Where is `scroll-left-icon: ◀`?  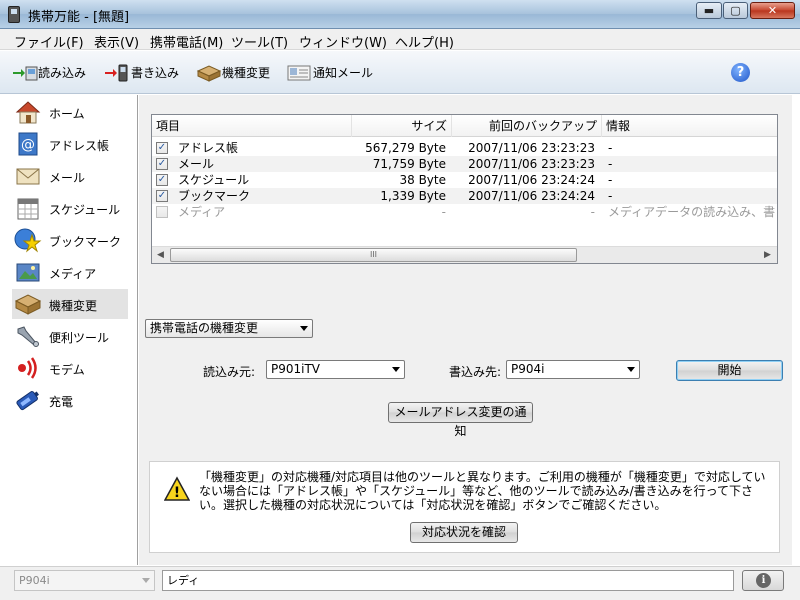 scroll-left-icon: ◀ is located at coordinates (160, 255).